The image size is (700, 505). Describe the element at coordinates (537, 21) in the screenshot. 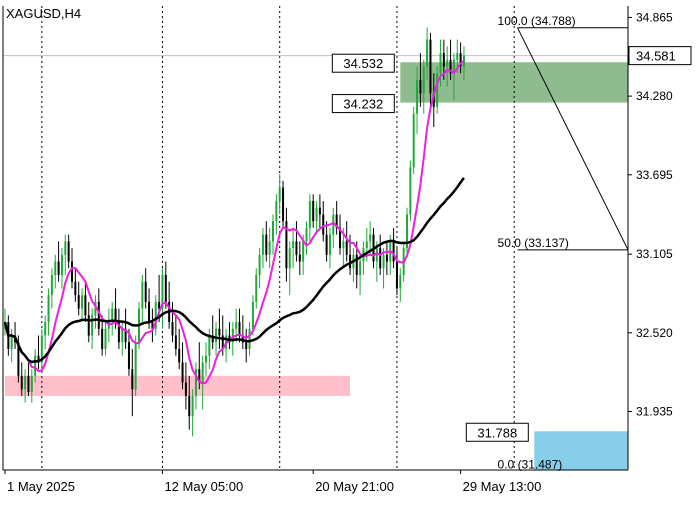

I see `fibonacci-level-label: 100.0 (34.788)` at that location.